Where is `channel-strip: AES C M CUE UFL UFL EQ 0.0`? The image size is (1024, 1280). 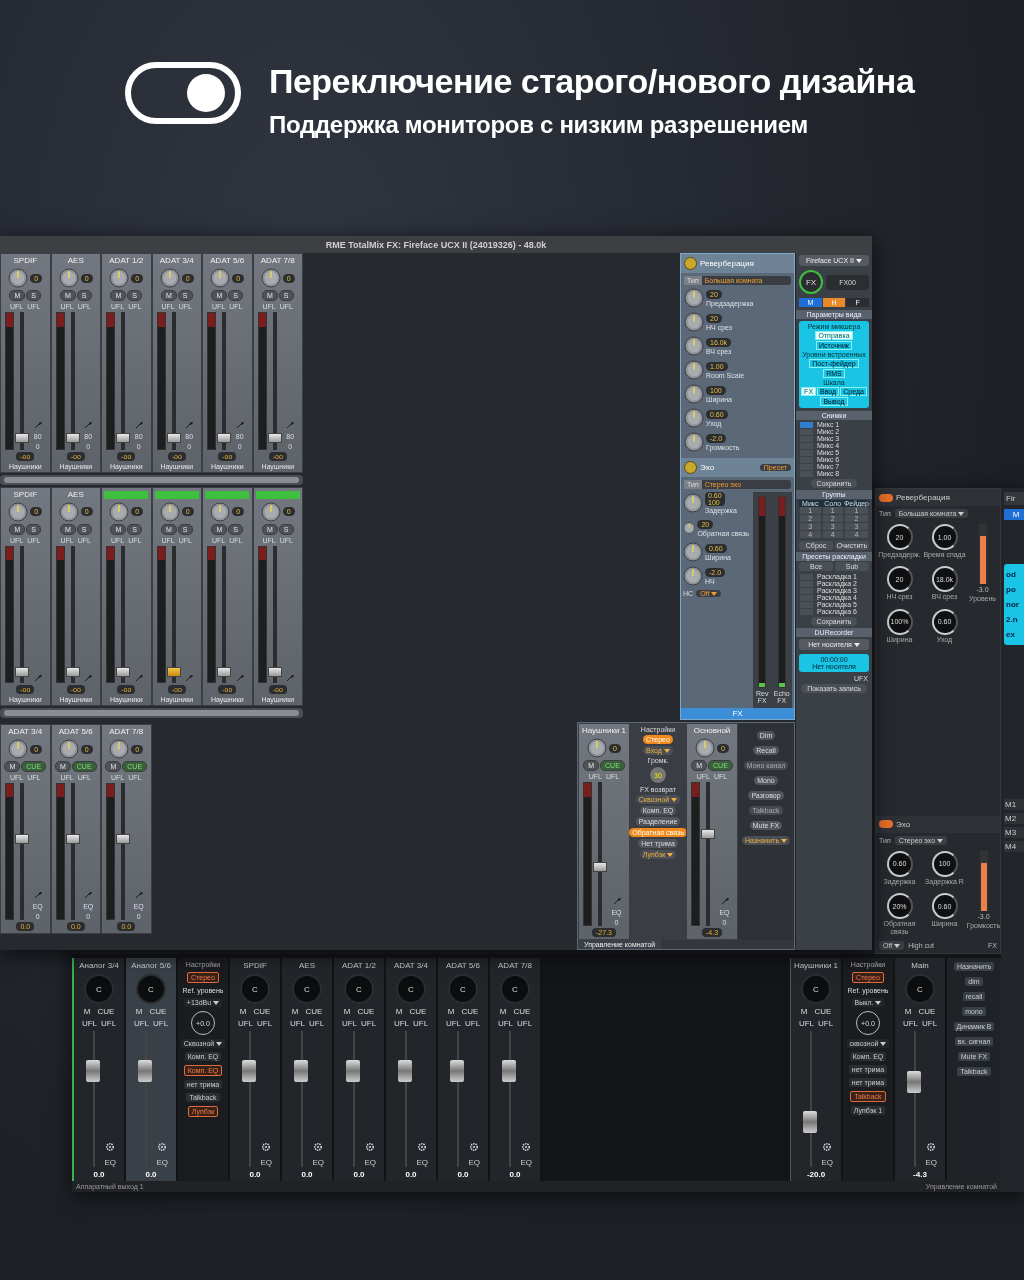 channel-strip: AES C M CUE UFL UFL EQ 0.0 is located at coordinates (308, 1069).